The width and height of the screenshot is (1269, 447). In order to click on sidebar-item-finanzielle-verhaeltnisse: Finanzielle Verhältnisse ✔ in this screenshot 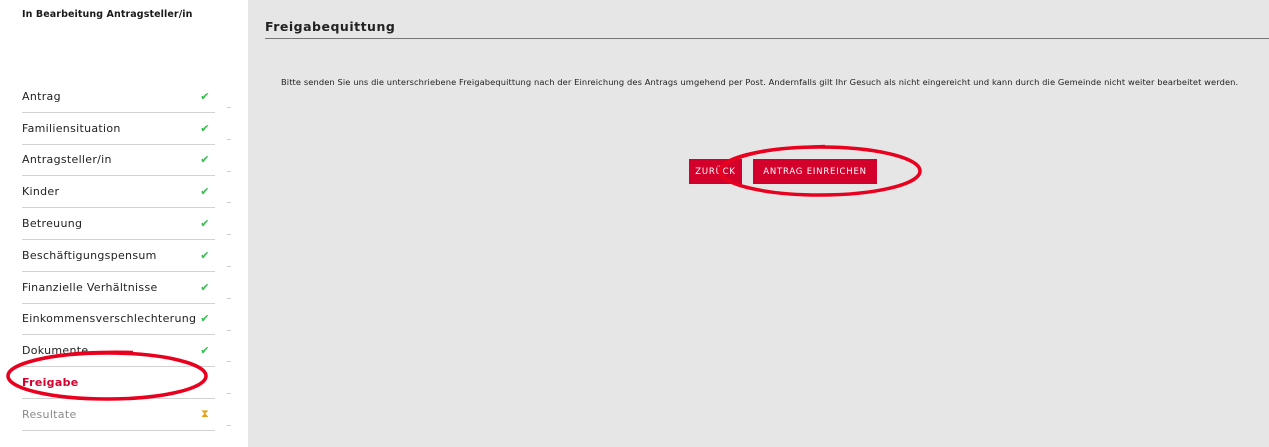, I will do `click(126, 288)`.